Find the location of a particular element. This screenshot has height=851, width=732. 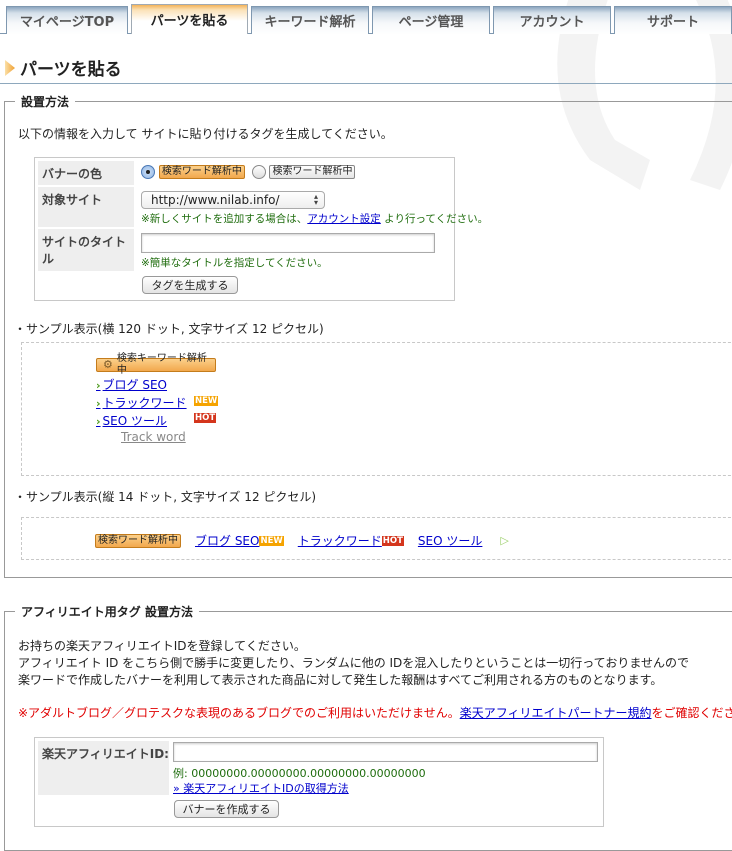

tab-support: サポート is located at coordinates (673, 20).